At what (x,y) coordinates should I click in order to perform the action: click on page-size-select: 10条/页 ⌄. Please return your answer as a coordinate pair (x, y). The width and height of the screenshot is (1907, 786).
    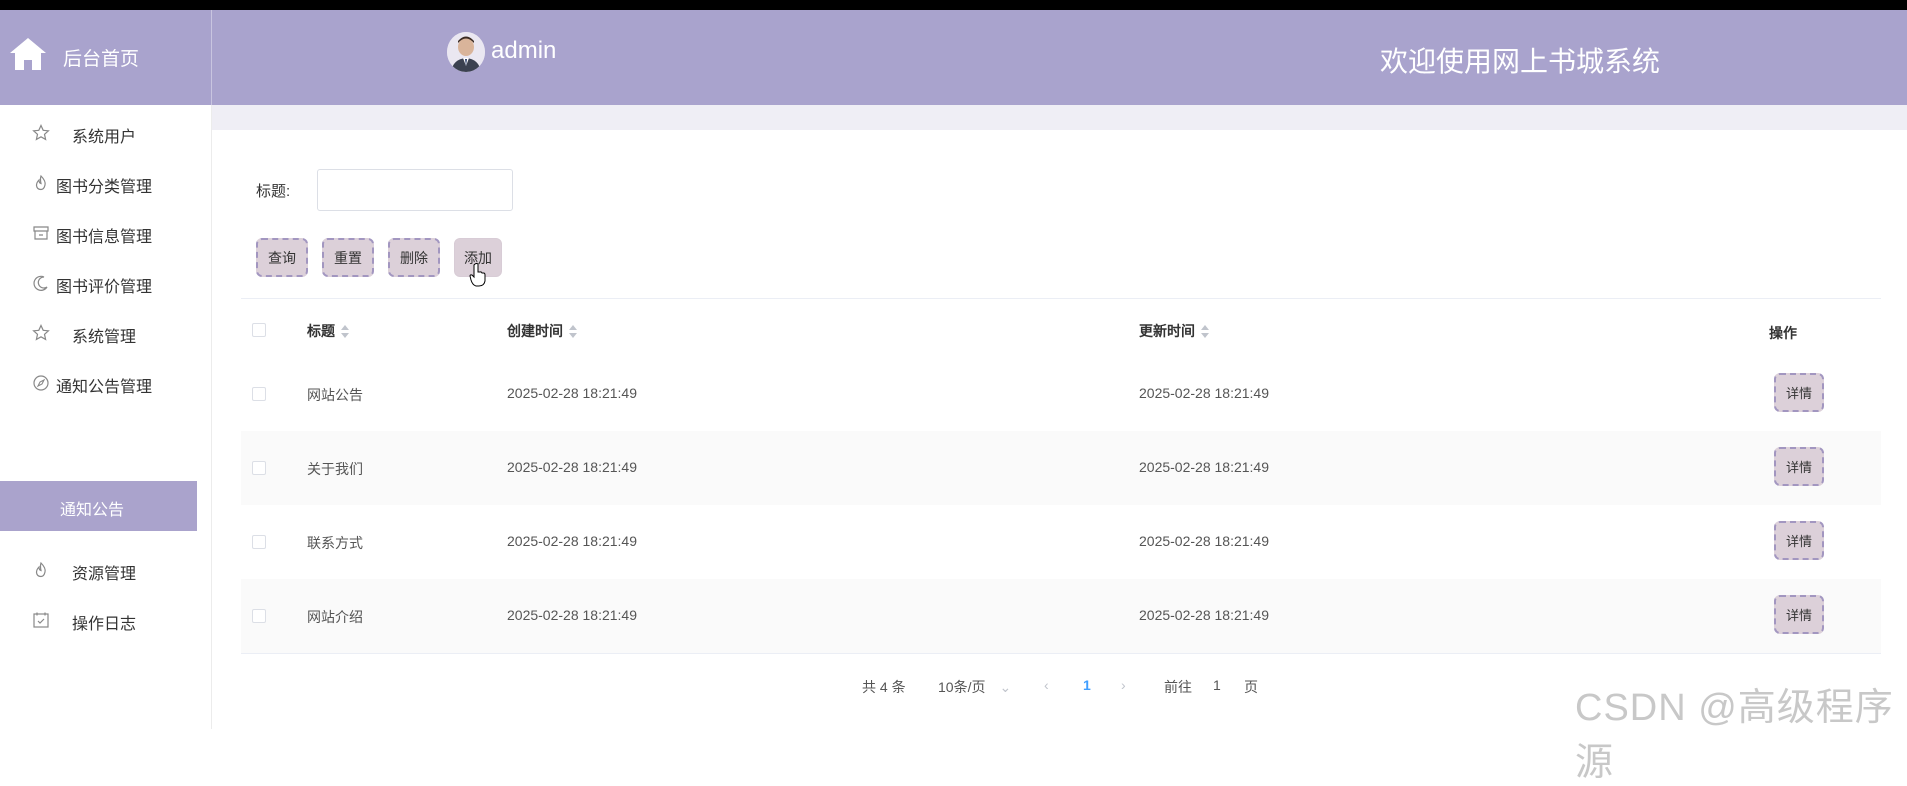
    Looking at the image, I should click on (974, 687).